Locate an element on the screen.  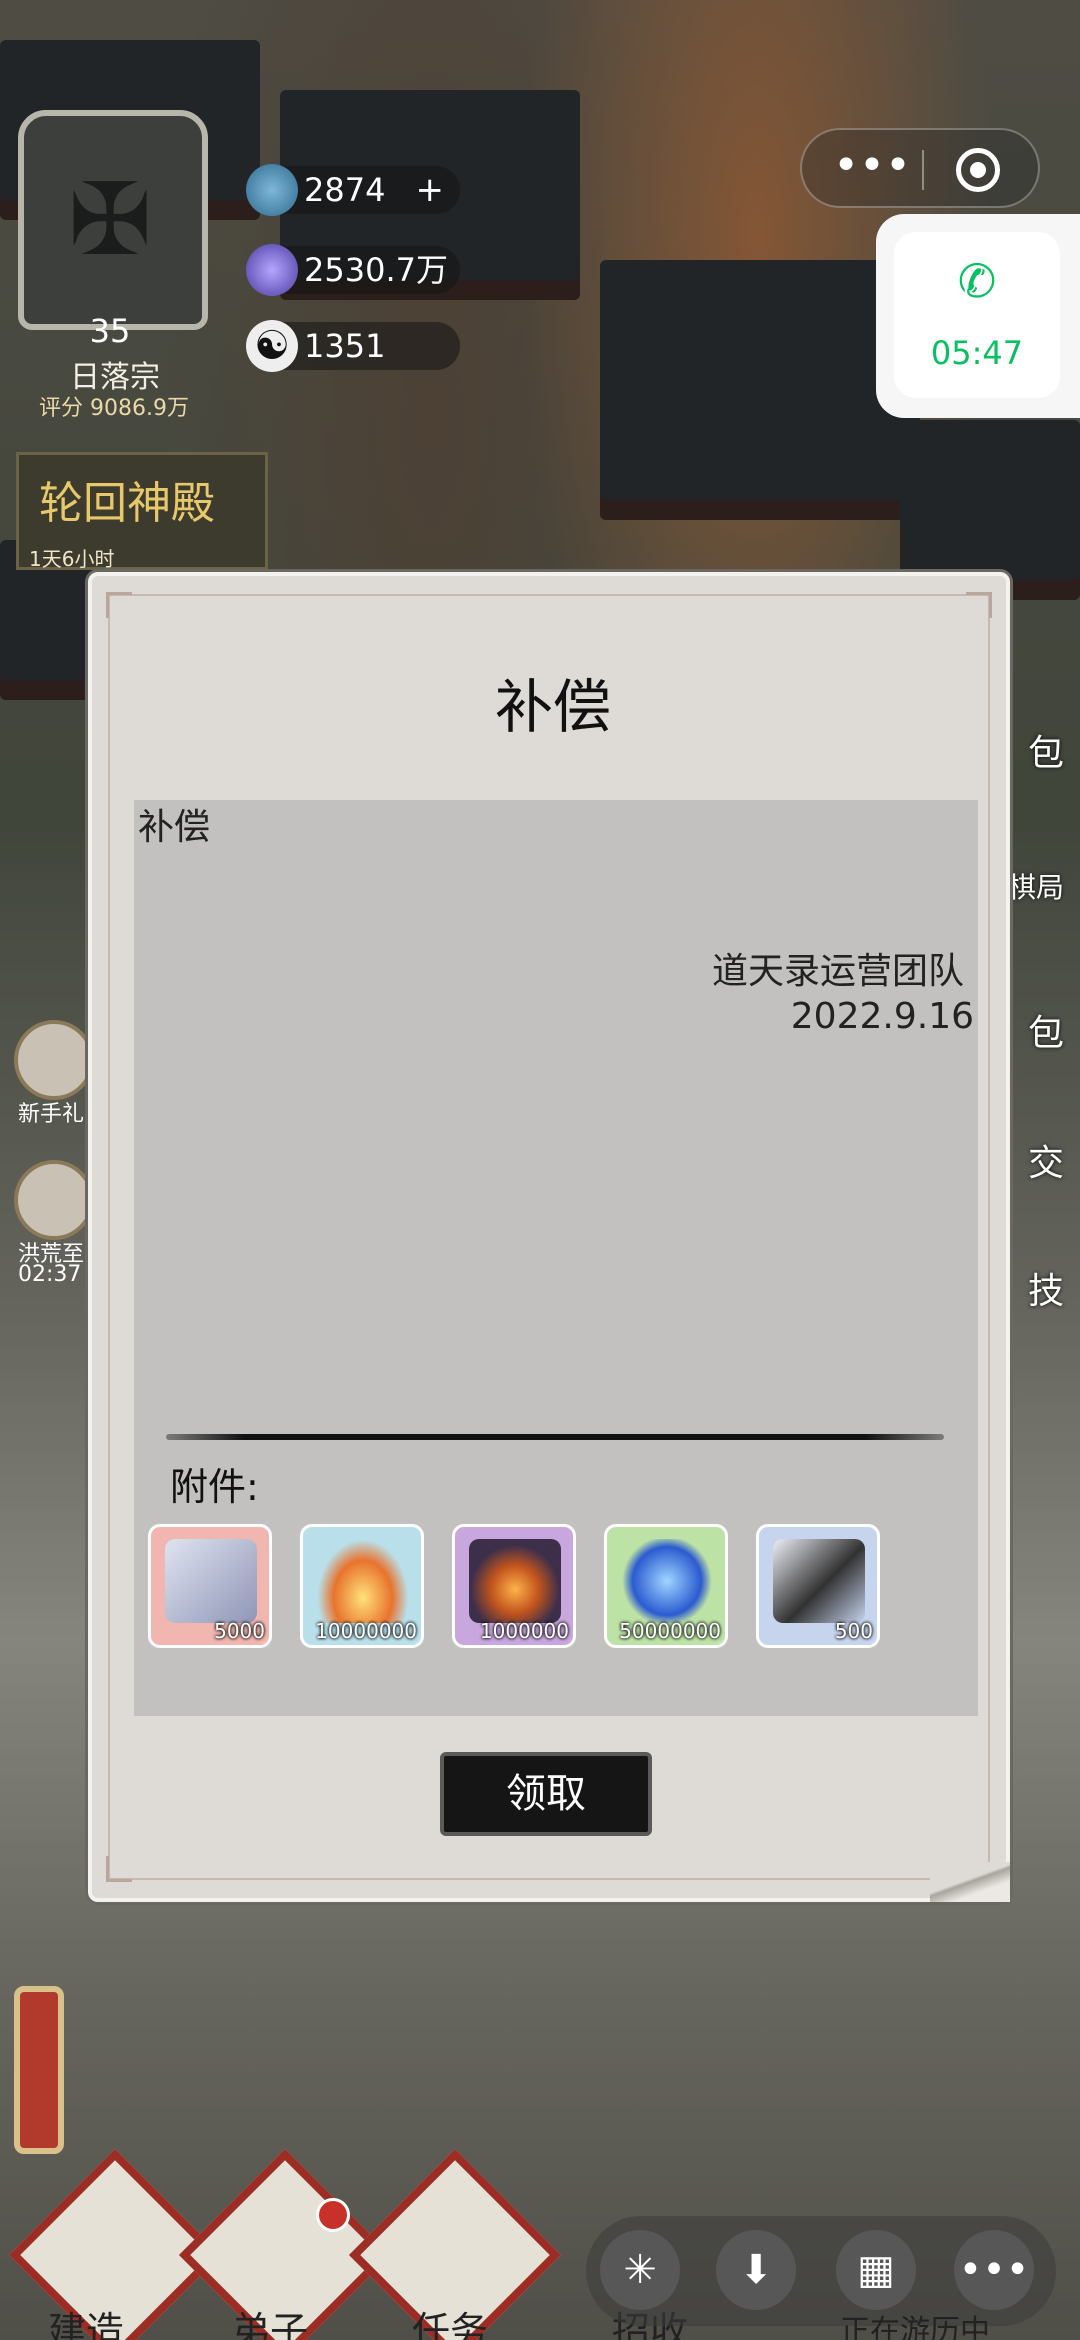
spirit-stone-icon is located at coordinates (272, 190).